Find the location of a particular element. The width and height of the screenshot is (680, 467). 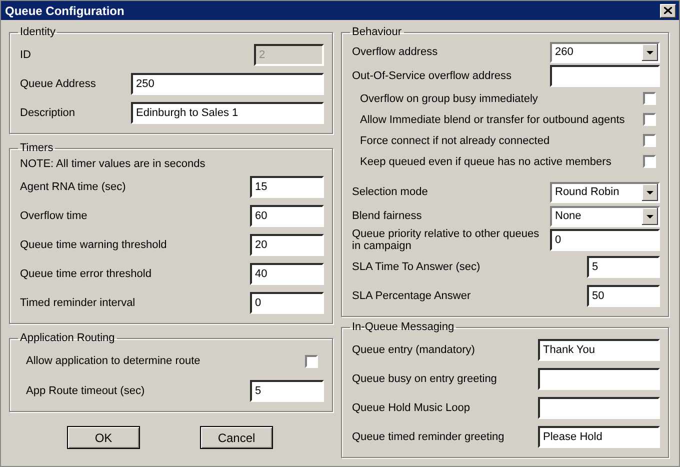

field-label: Selection mode is located at coordinates (390, 192).